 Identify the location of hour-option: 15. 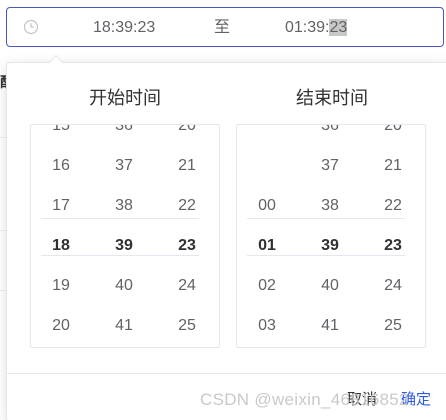
(61, 135).